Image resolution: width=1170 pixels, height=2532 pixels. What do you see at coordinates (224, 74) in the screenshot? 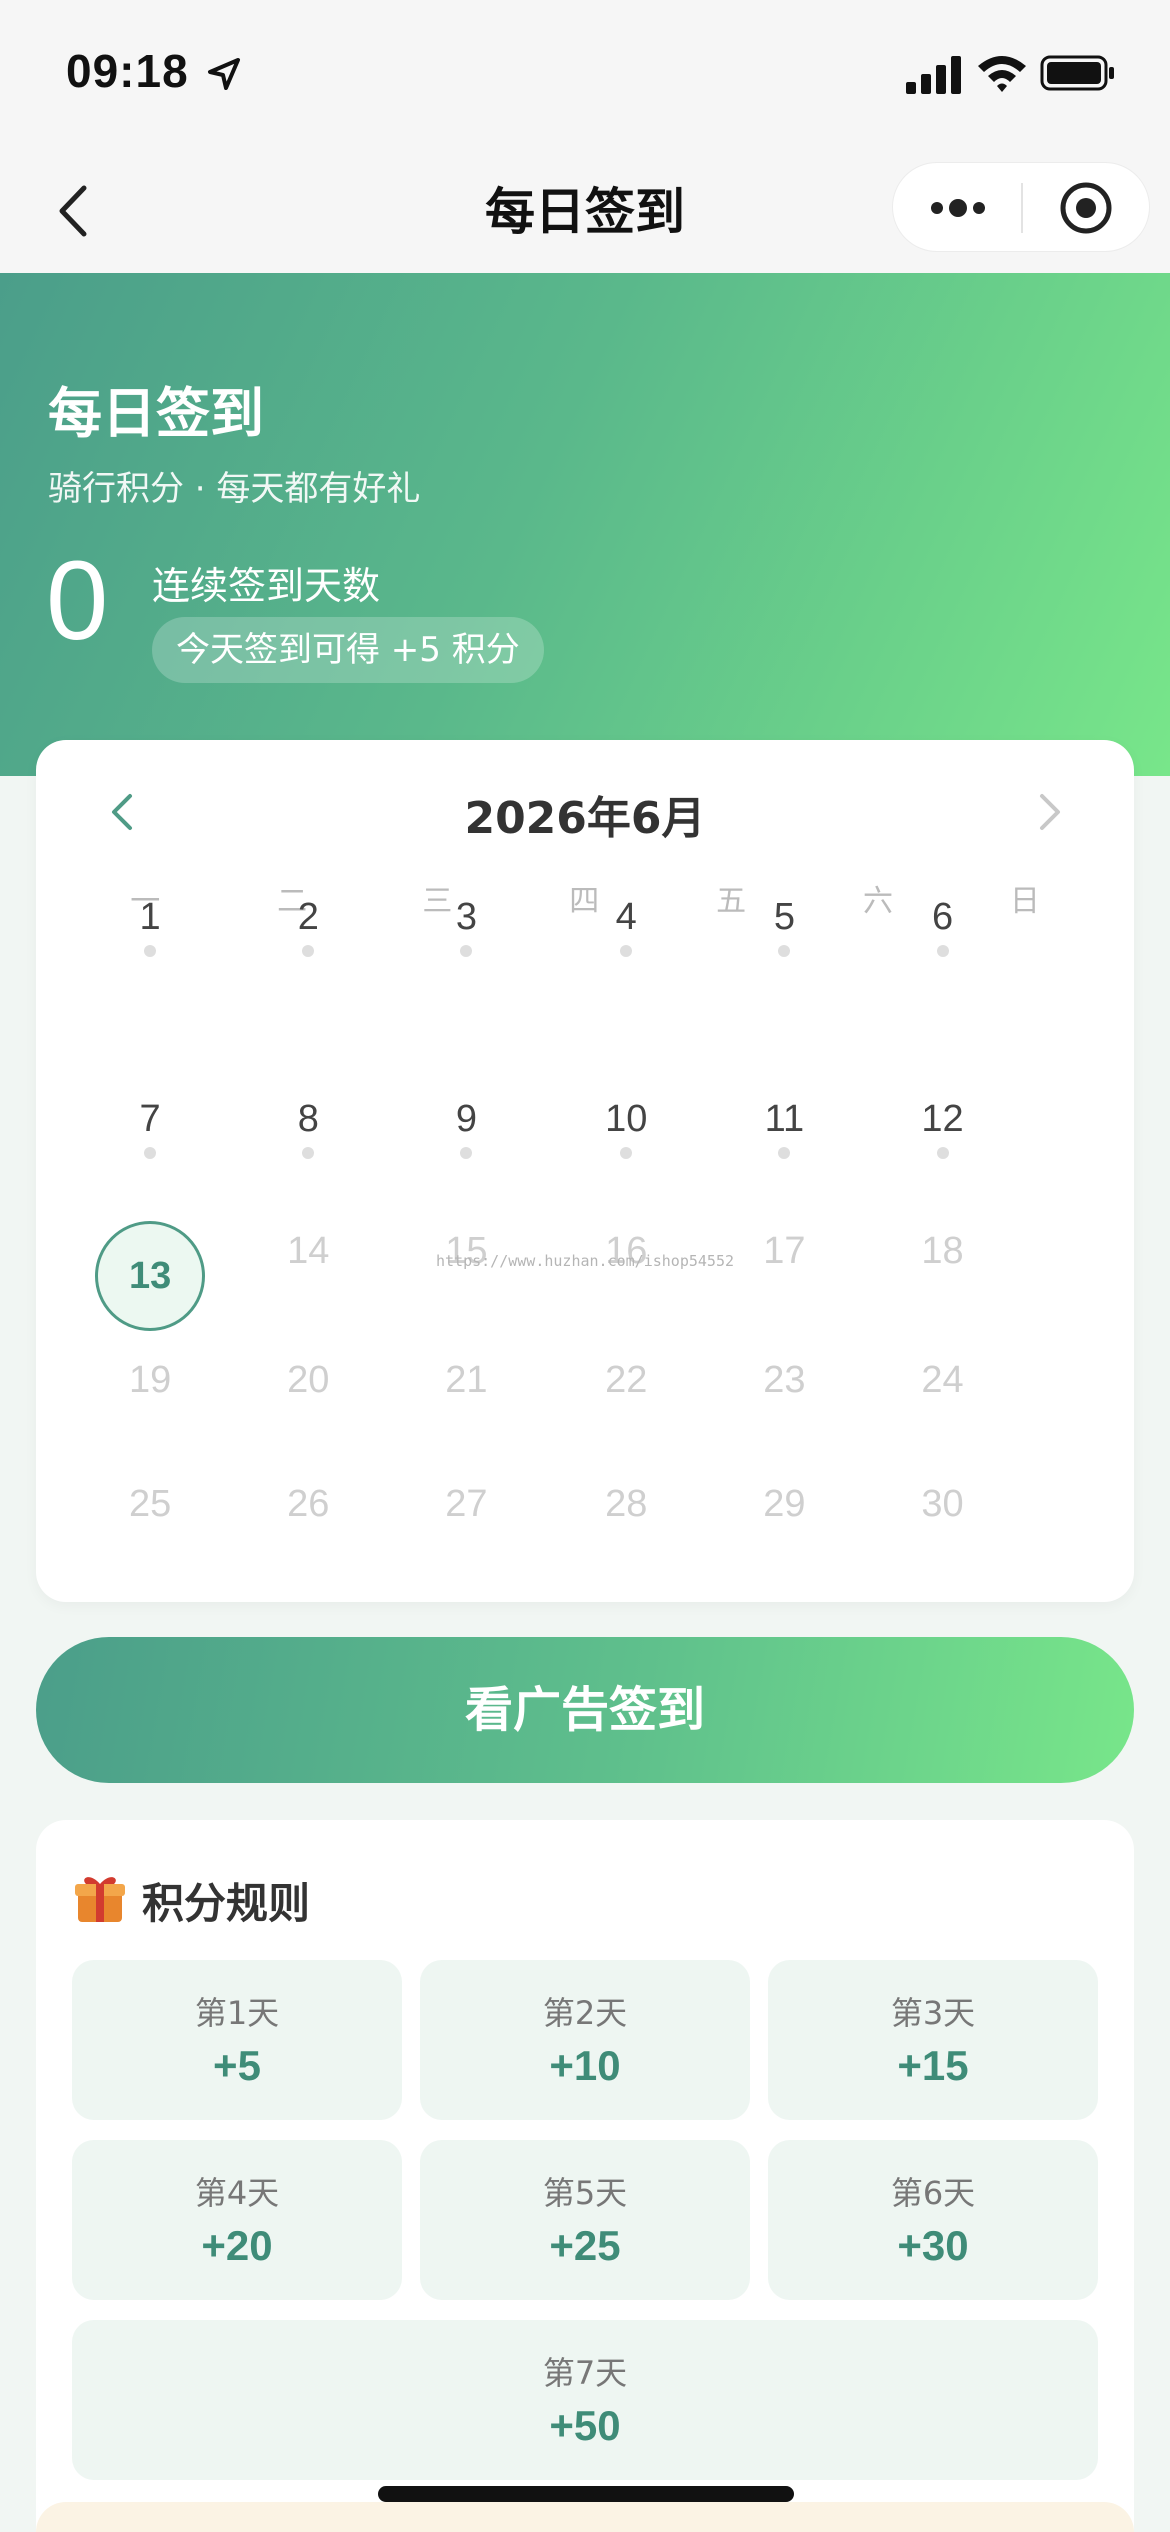
I see `location-arrow-icon` at bounding box center [224, 74].